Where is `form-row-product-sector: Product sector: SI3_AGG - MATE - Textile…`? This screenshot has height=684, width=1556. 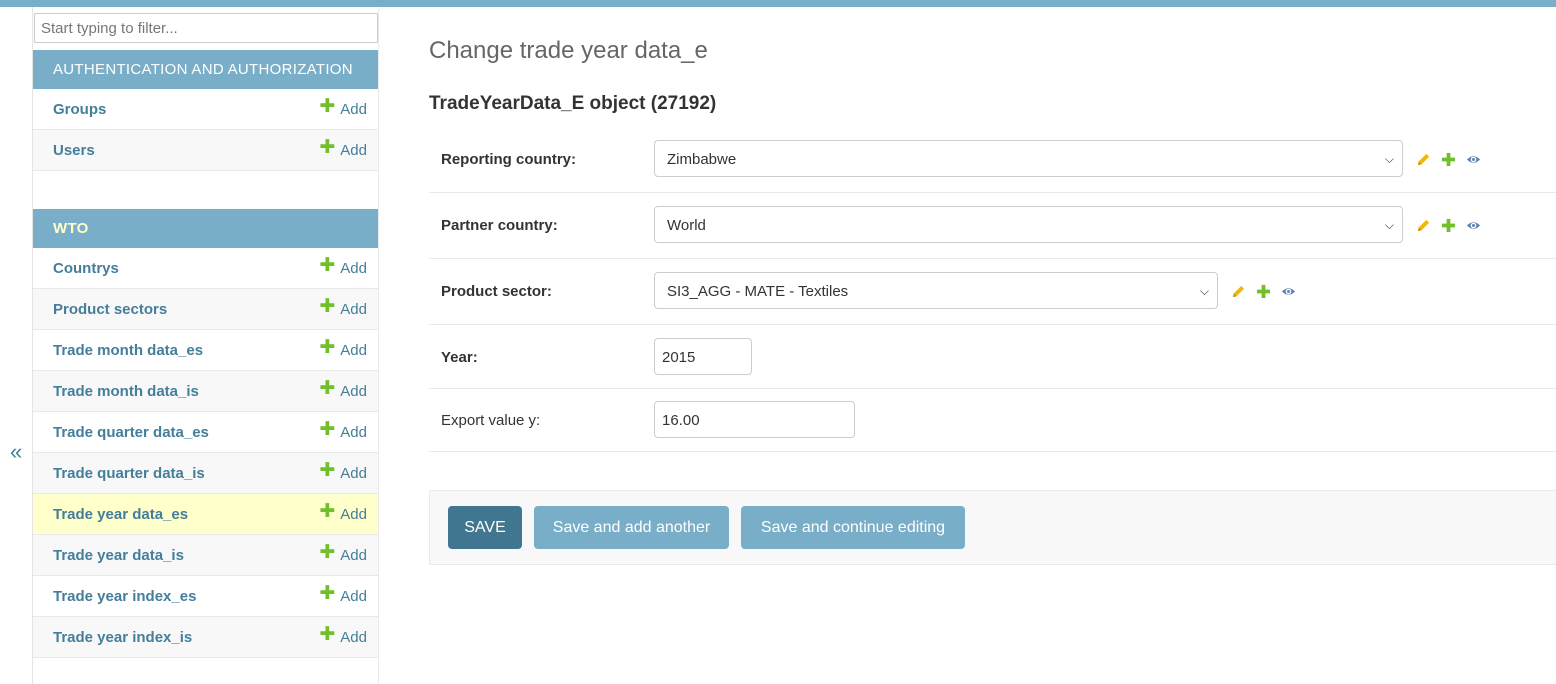 form-row-product-sector: Product sector: SI3_AGG - MATE - Textile… is located at coordinates (992, 292).